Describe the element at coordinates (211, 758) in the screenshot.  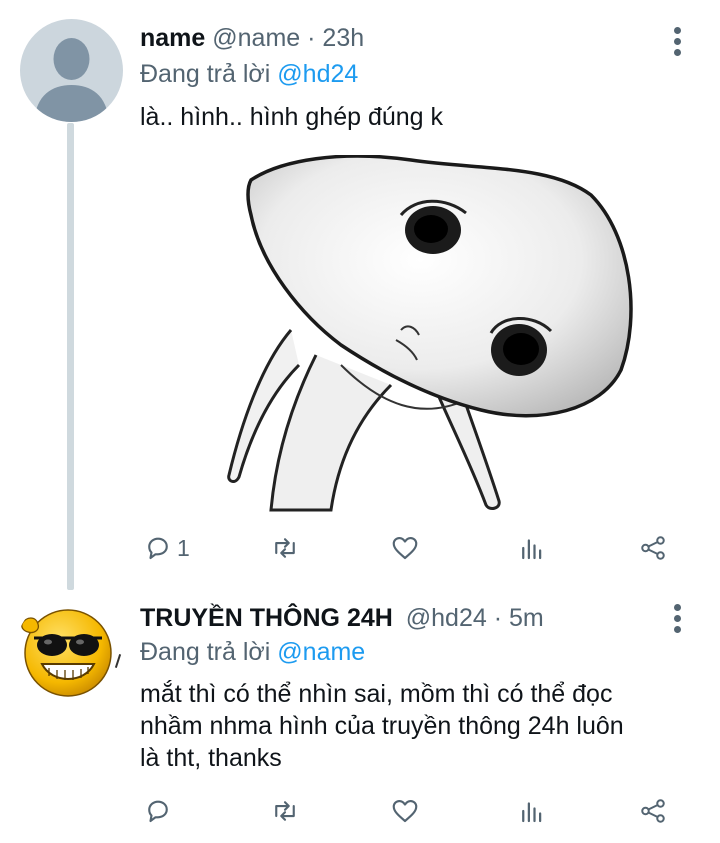
I see `tweet-text-line: là tht, thanks` at that location.